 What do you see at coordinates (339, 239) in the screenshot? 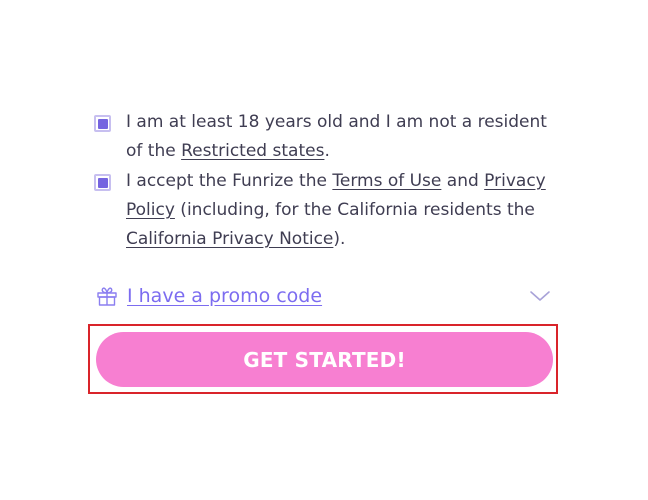
I see `terms-text-part-4: ).` at bounding box center [339, 239].